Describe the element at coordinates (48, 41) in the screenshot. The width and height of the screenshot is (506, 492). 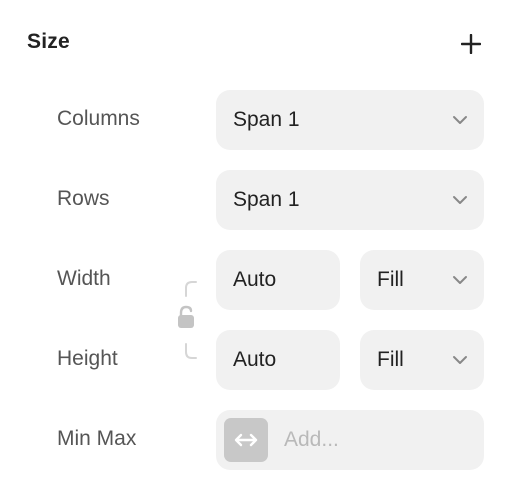
I see `section-title: Size` at that location.